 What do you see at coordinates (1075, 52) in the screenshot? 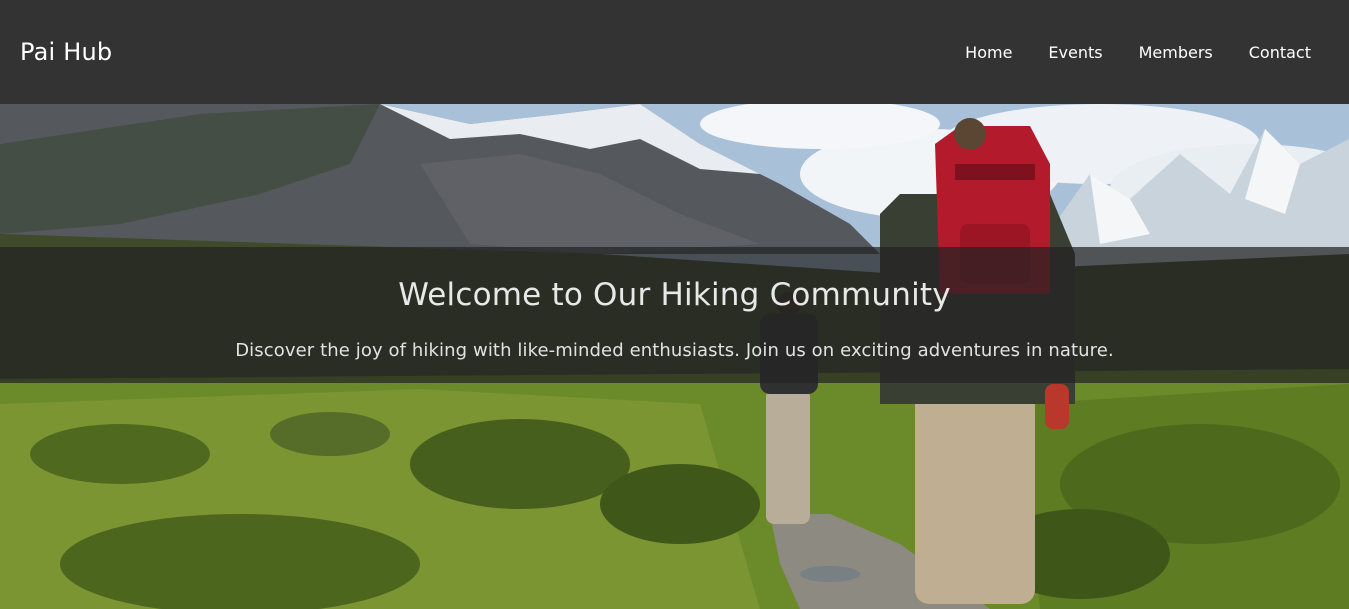
I see `nav-link-events: Events` at bounding box center [1075, 52].